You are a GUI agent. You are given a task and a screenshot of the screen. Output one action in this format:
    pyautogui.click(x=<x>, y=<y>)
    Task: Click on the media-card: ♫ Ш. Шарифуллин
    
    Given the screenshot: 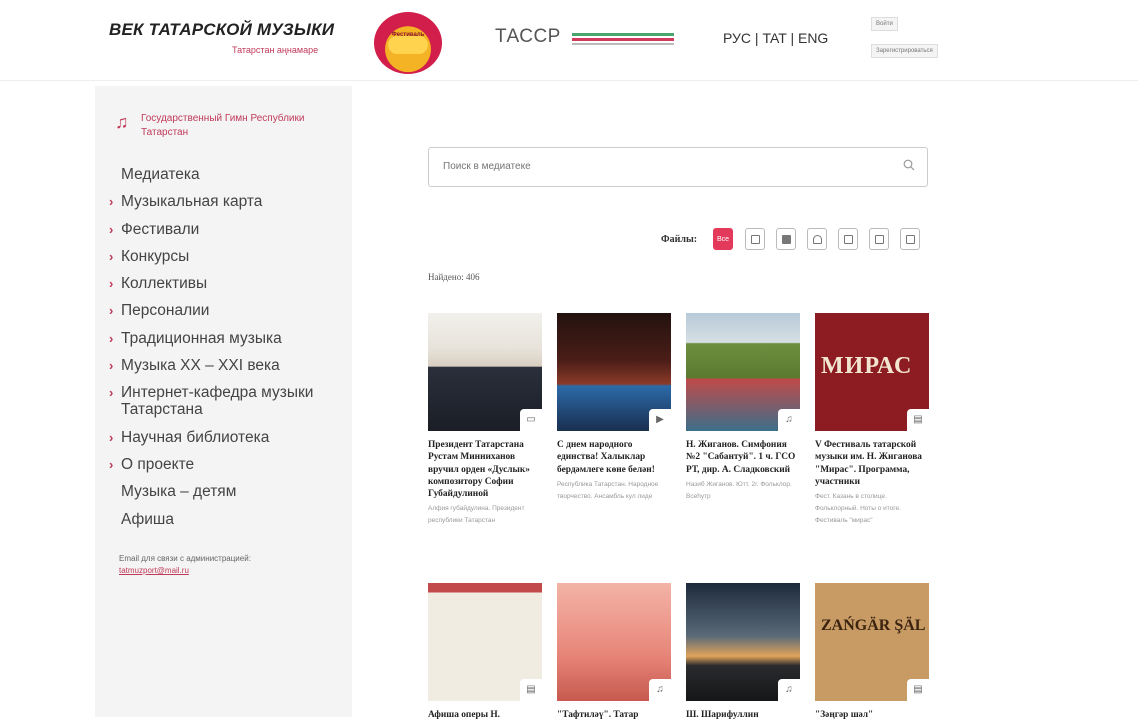 What is the action you would take?
    pyautogui.click(x=743, y=653)
    